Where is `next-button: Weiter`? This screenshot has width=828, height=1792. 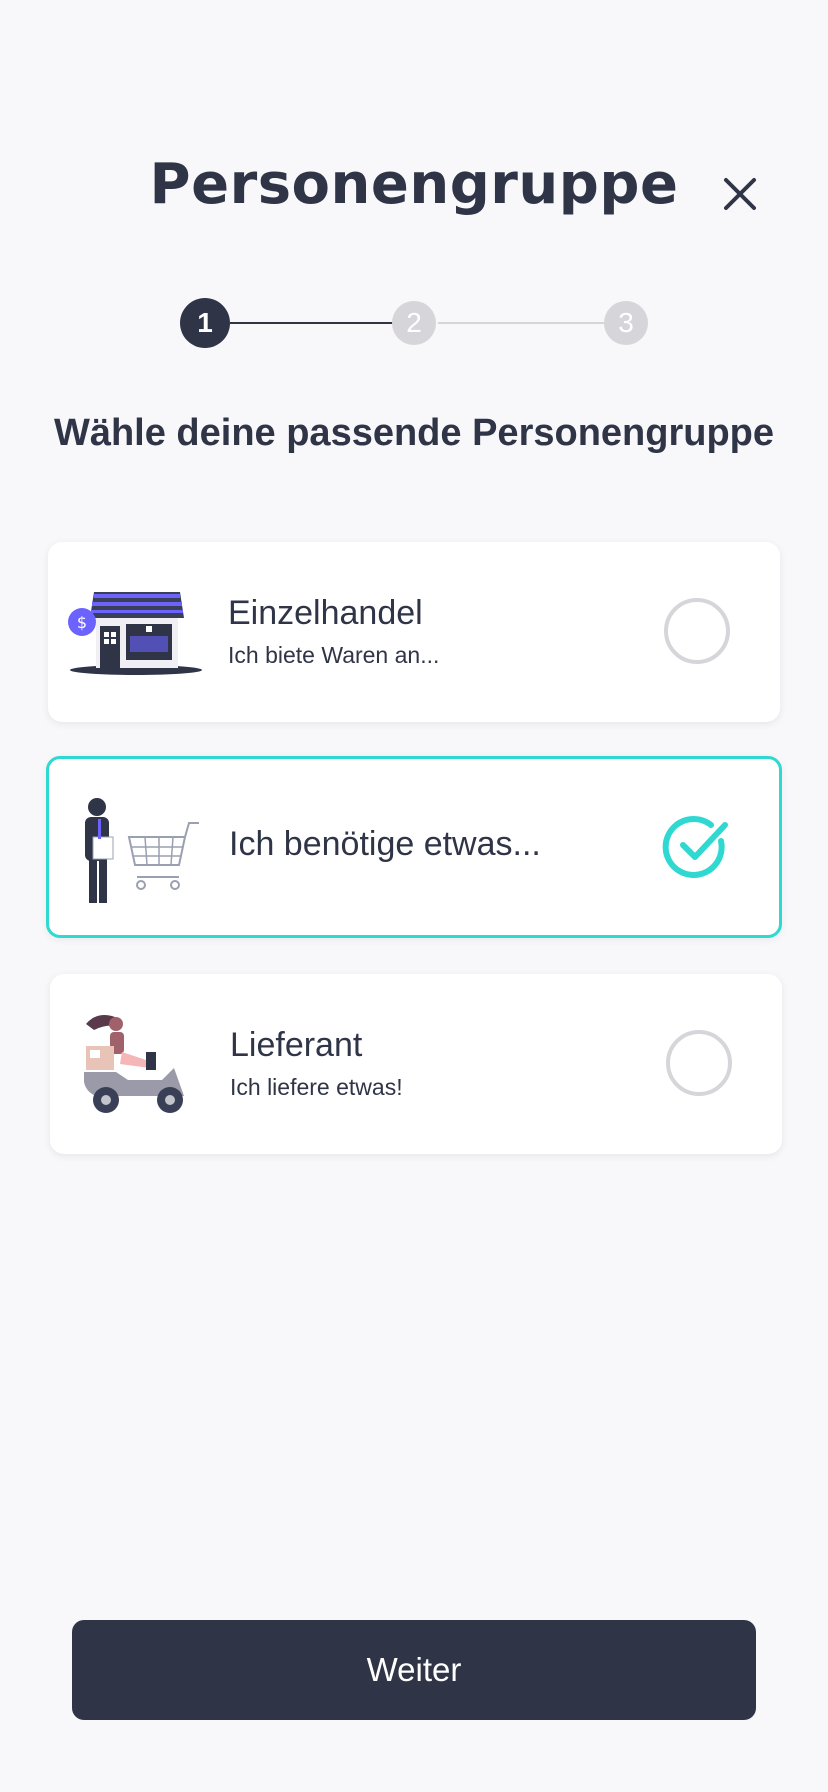
next-button: Weiter is located at coordinates (414, 1670).